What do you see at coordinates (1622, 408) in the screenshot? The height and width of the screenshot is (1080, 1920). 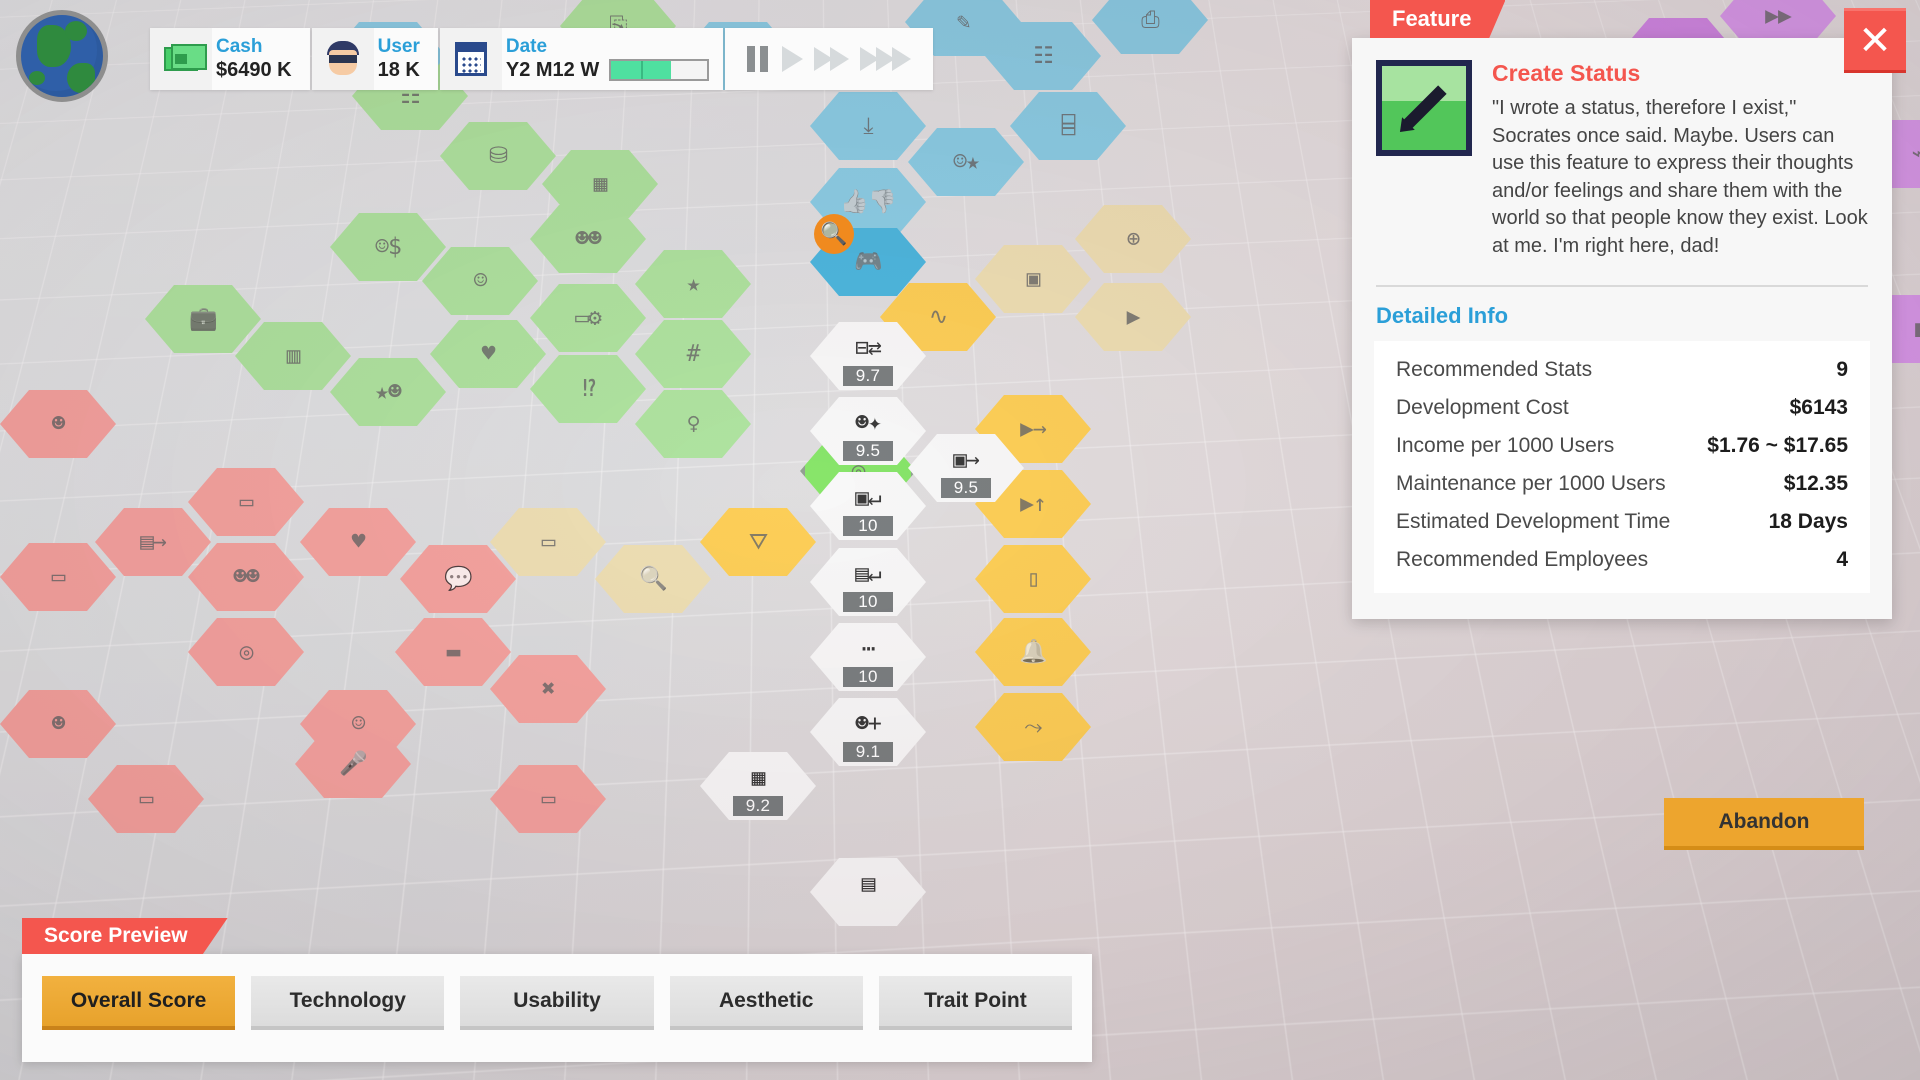 I see `detail-row: Development Cost $6143` at bounding box center [1622, 408].